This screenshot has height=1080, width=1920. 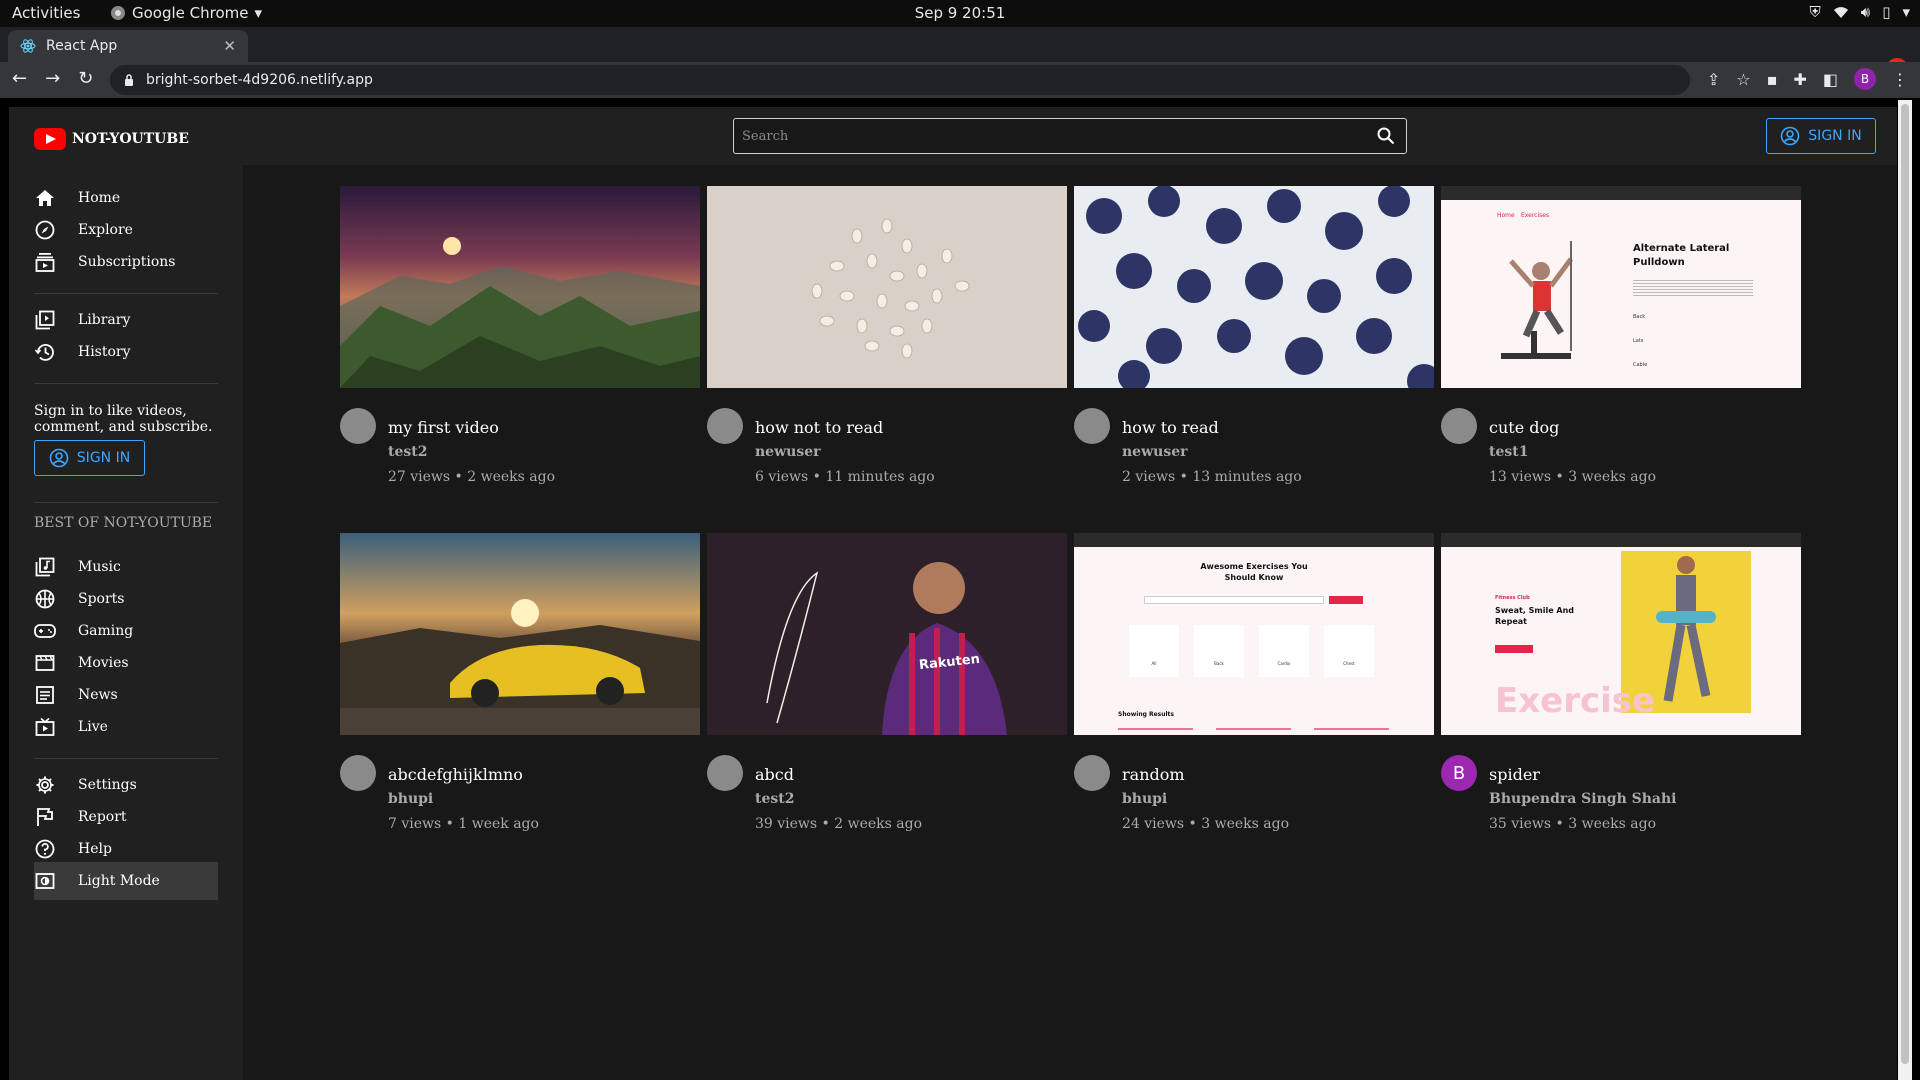 I want to click on compass-icon, so click(x=45, y=230).